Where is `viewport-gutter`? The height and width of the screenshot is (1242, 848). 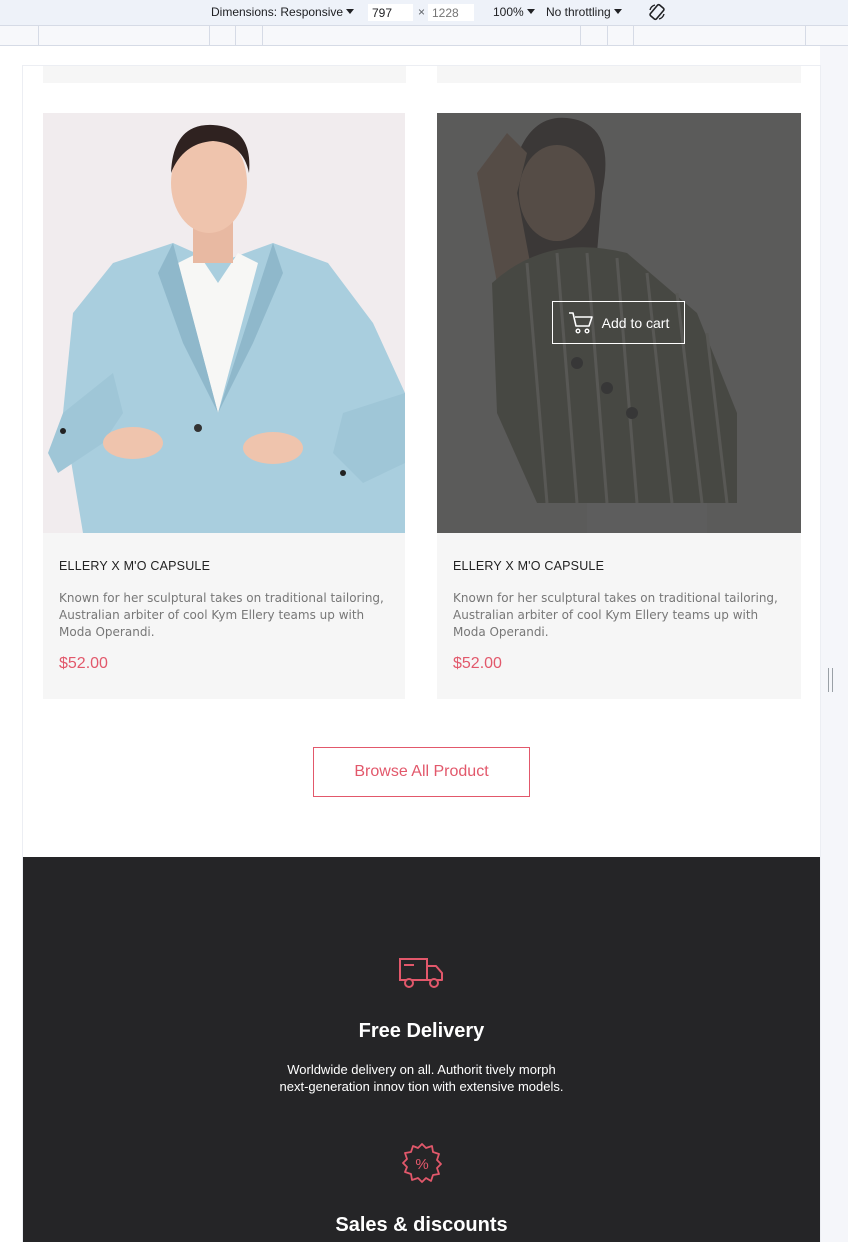 viewport-gutter is located at coordinates (834, 644).